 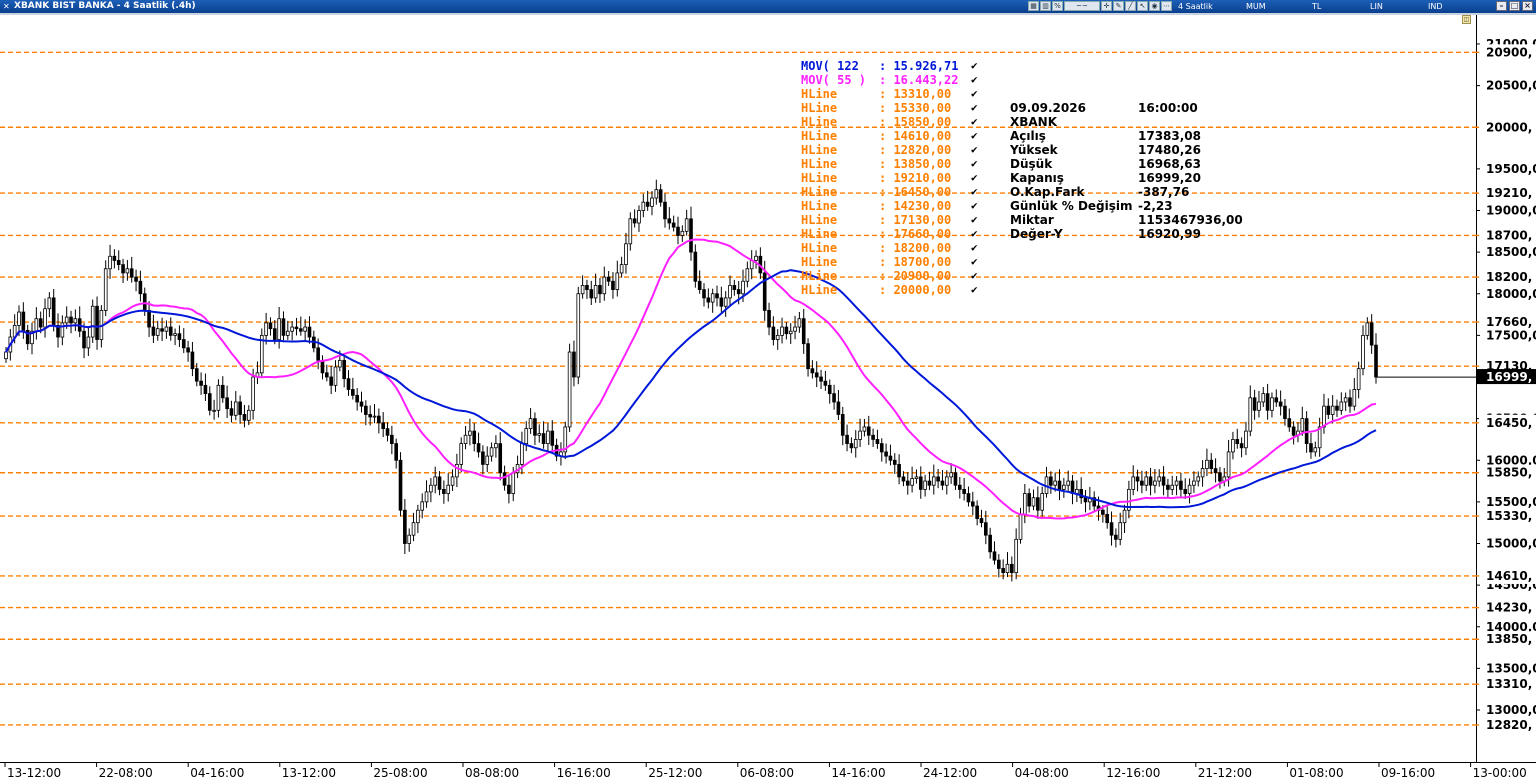 I want to click on mode-button-ind: IND, so click(x=1435, y=6).